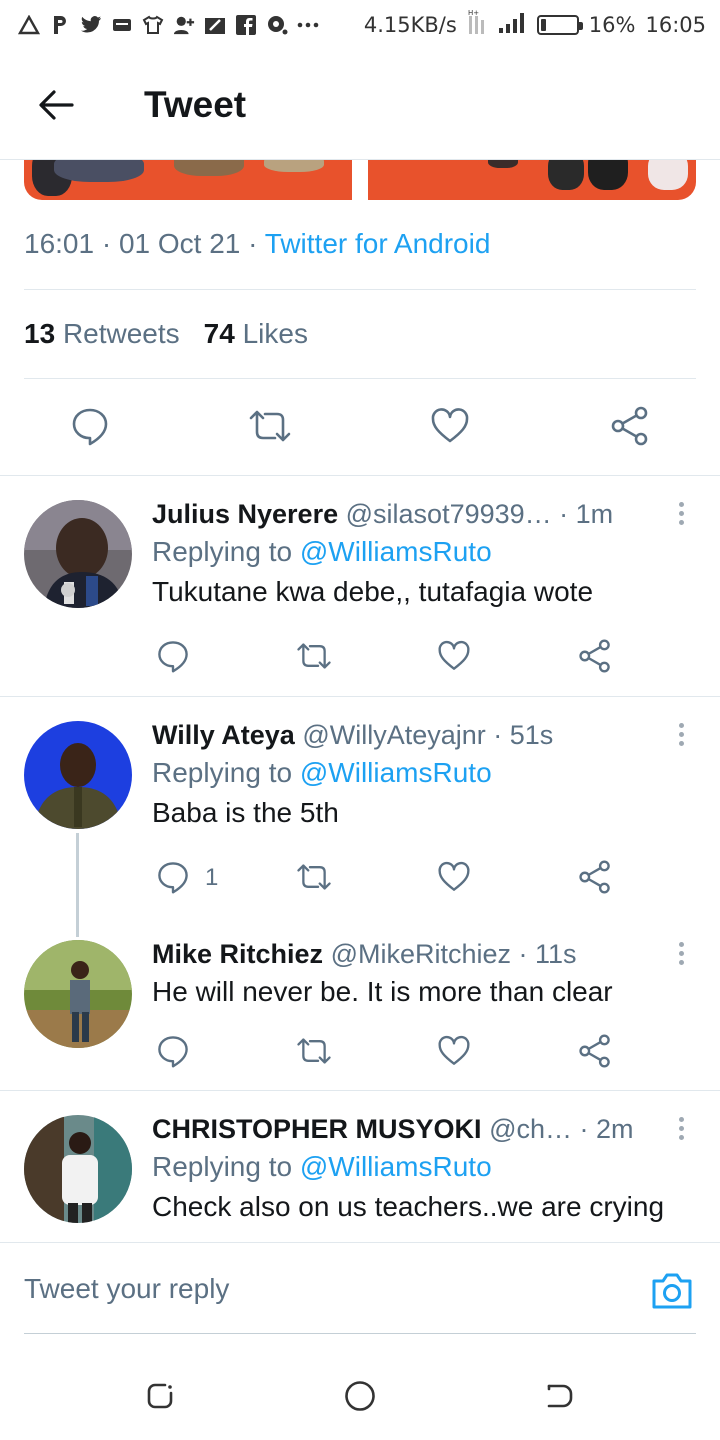  I want to click on likes-count: 74, so click(219, 333).